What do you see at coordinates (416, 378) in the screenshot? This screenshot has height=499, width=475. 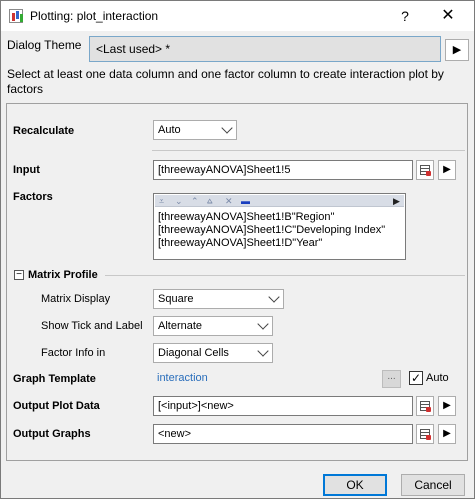 I see `auto-checkbox: ✓` at bounding box center [416, 378].